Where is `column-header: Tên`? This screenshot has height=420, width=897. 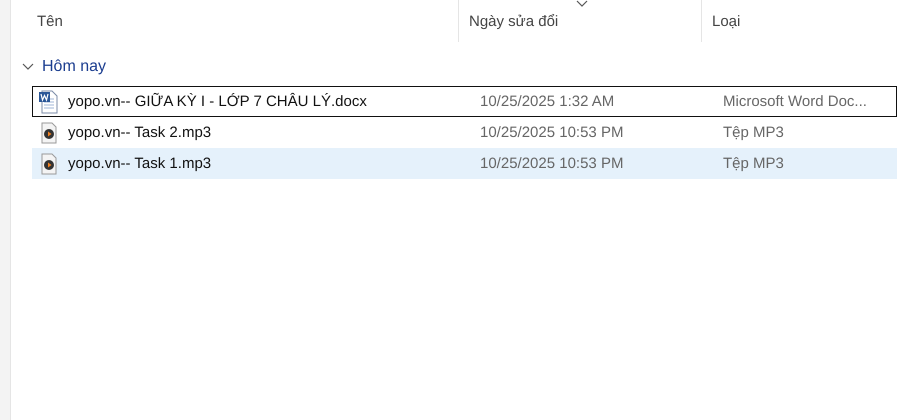
column-header: Tên is located at coordinates (235, 21).